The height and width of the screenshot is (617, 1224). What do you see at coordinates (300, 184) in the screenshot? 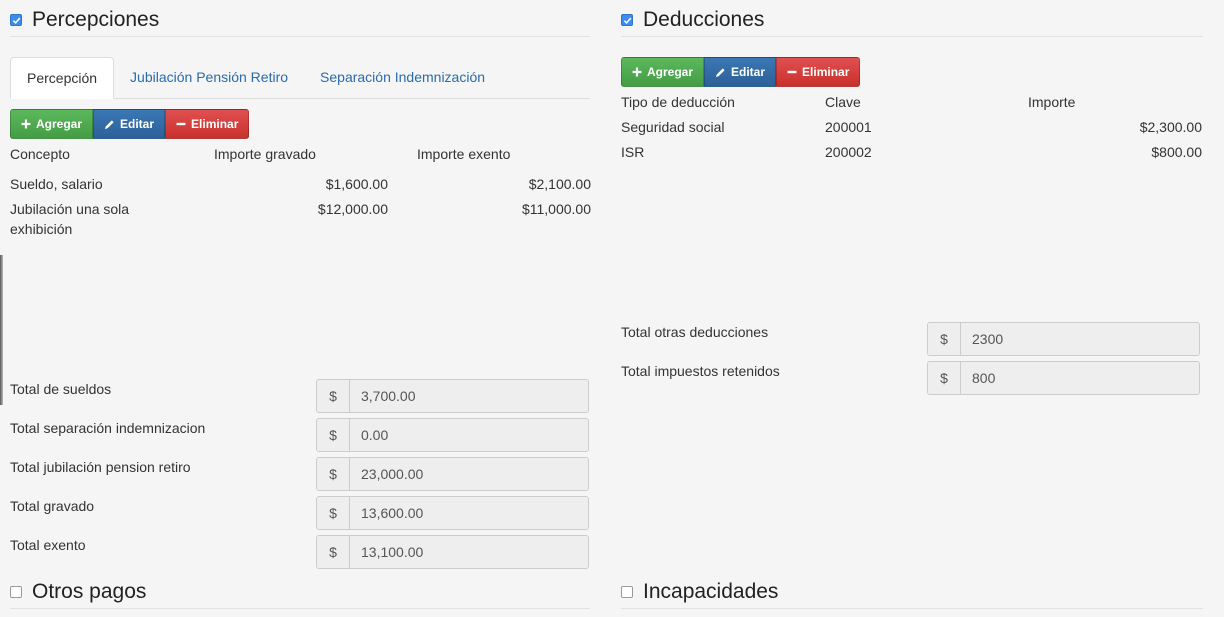
I see `table-row: Sueldo, salario $1,600.00 $2,100.00` at bounding box center [300, 184].